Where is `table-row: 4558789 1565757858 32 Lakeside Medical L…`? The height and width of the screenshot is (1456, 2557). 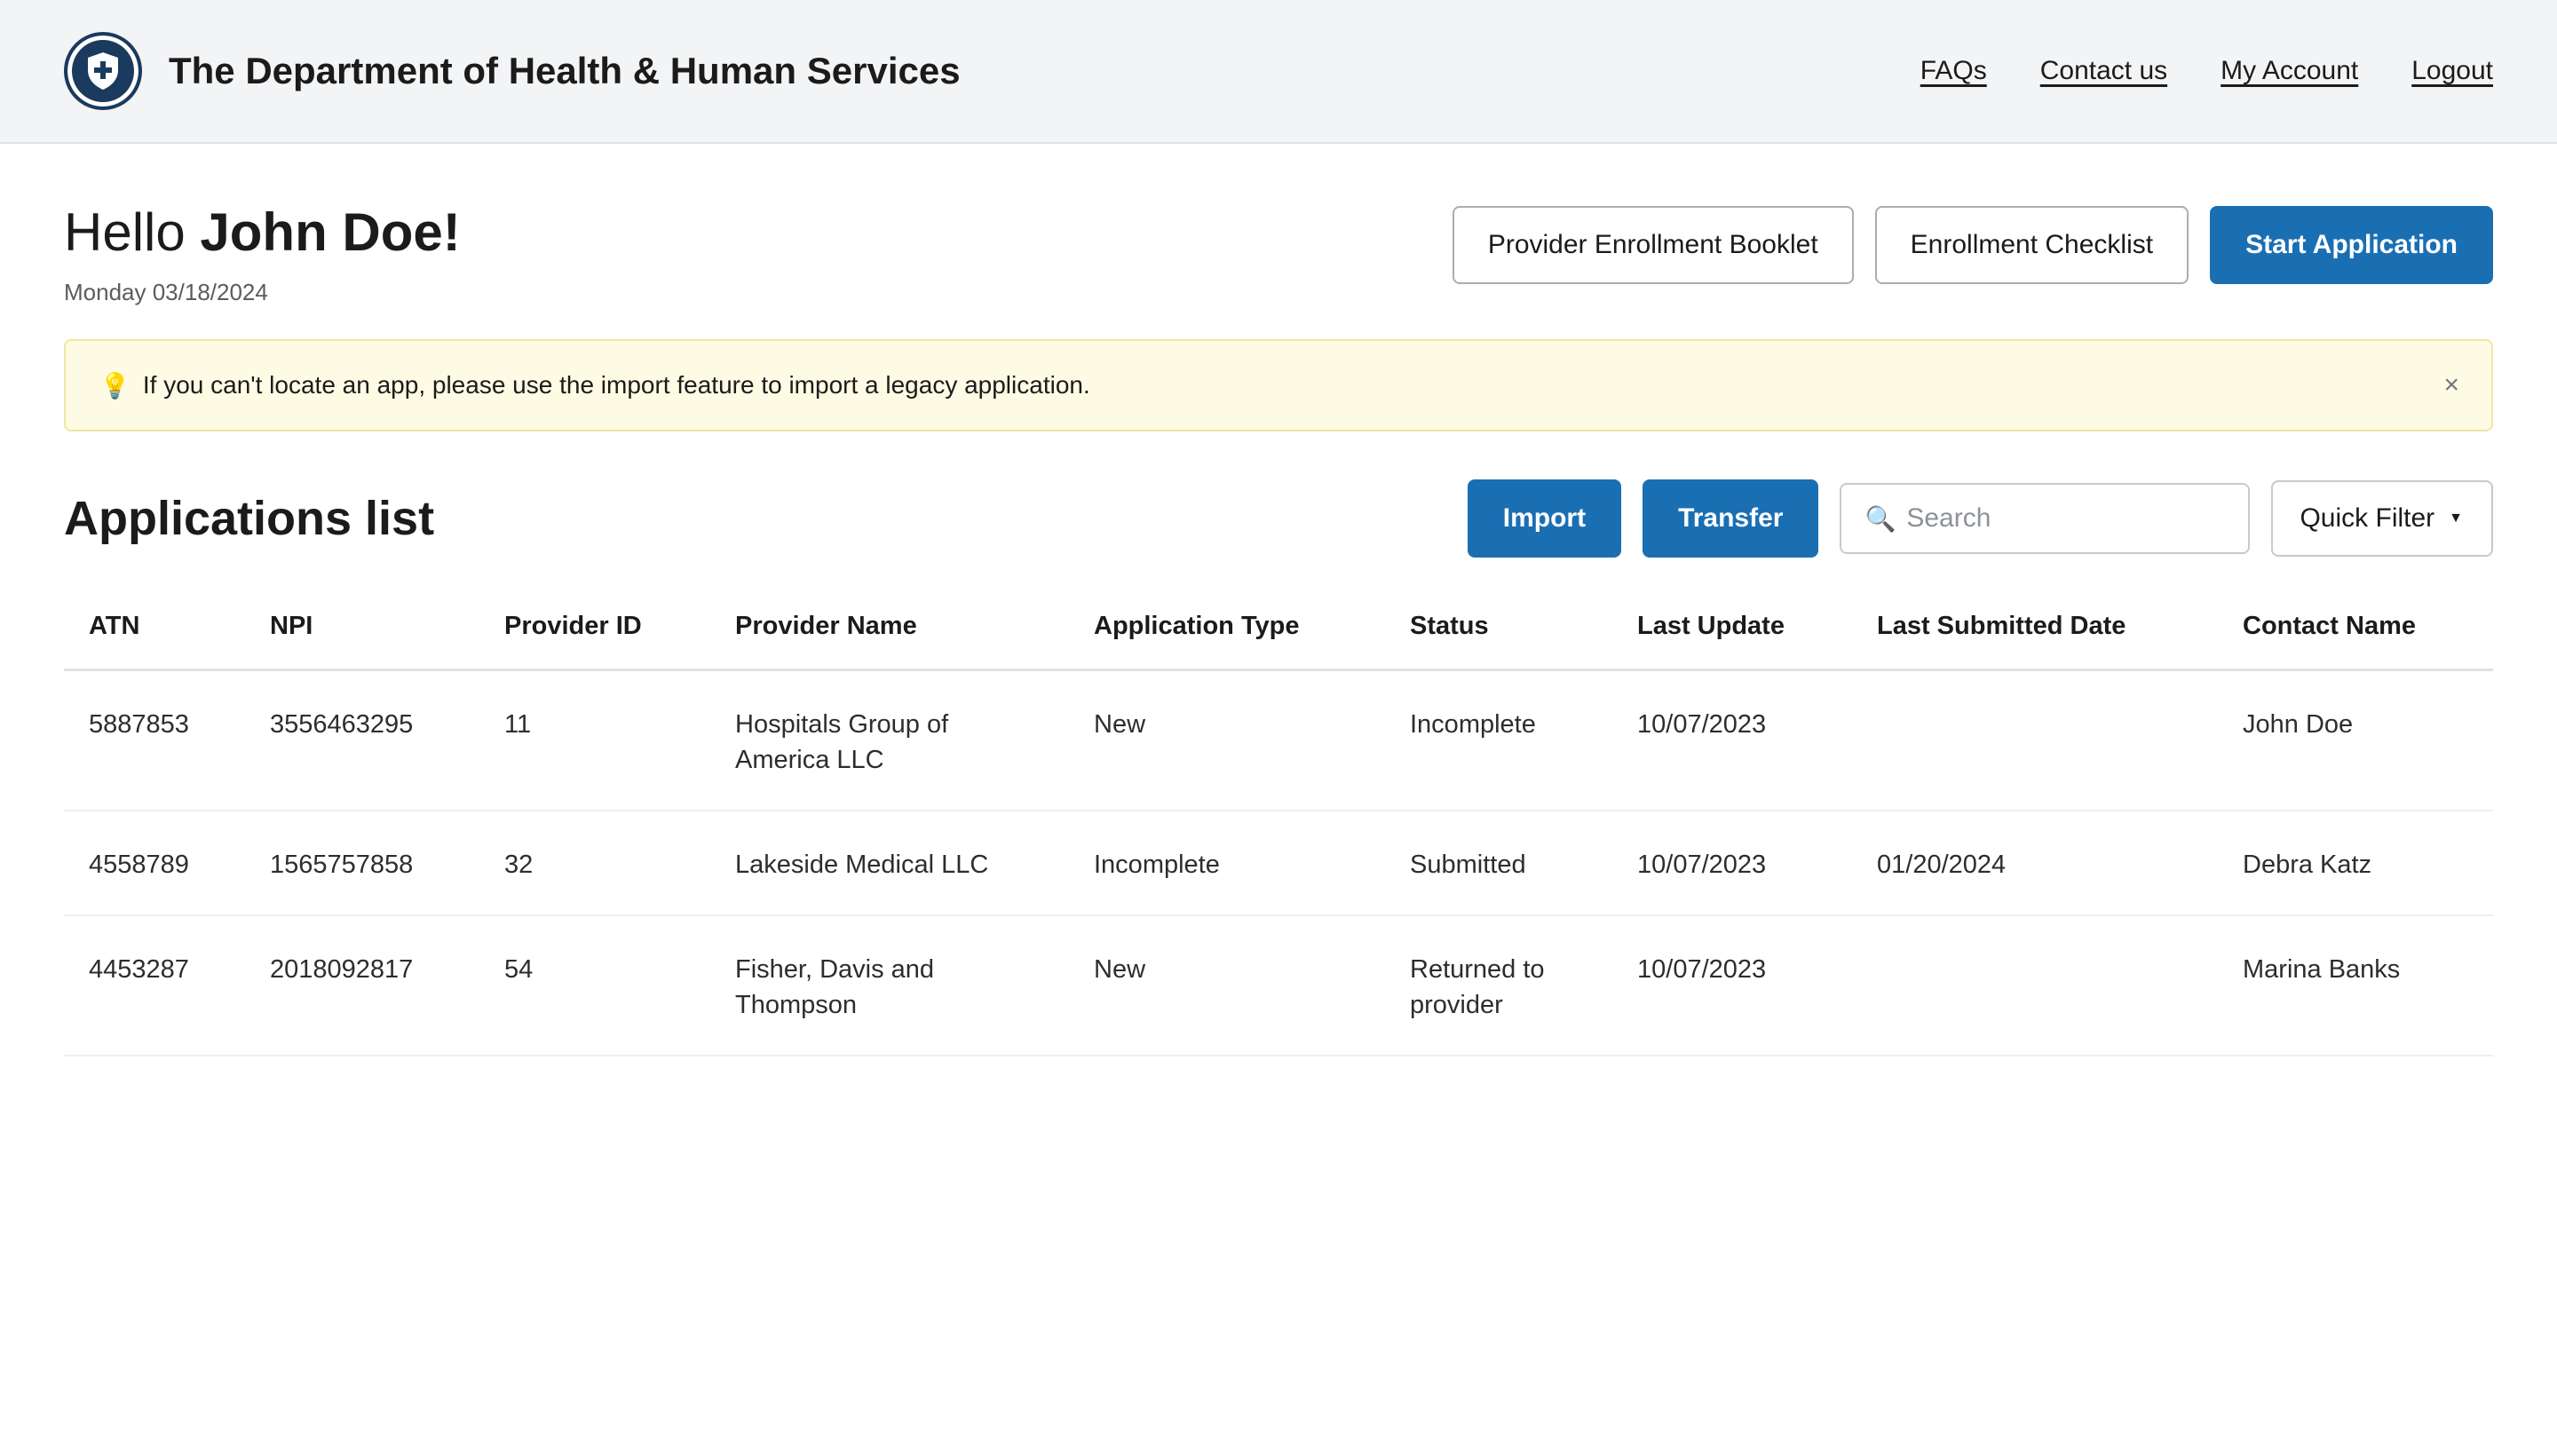
table-row: 4558789 1565757858 32 Lakeside Medical L… is located at coordinates (1278, 863).